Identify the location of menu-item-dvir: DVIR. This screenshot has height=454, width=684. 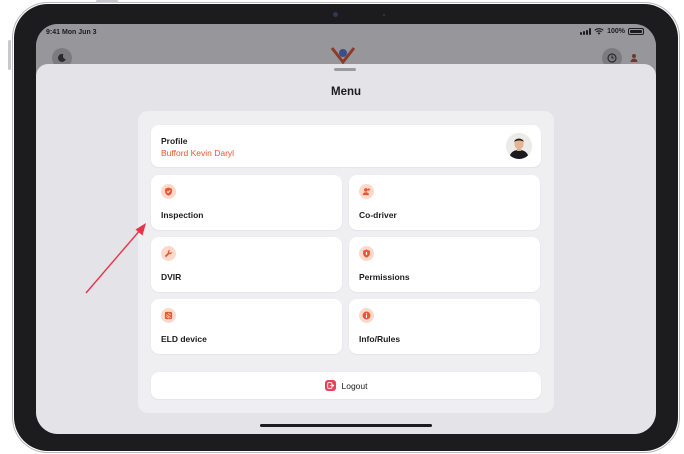
(246, 264).